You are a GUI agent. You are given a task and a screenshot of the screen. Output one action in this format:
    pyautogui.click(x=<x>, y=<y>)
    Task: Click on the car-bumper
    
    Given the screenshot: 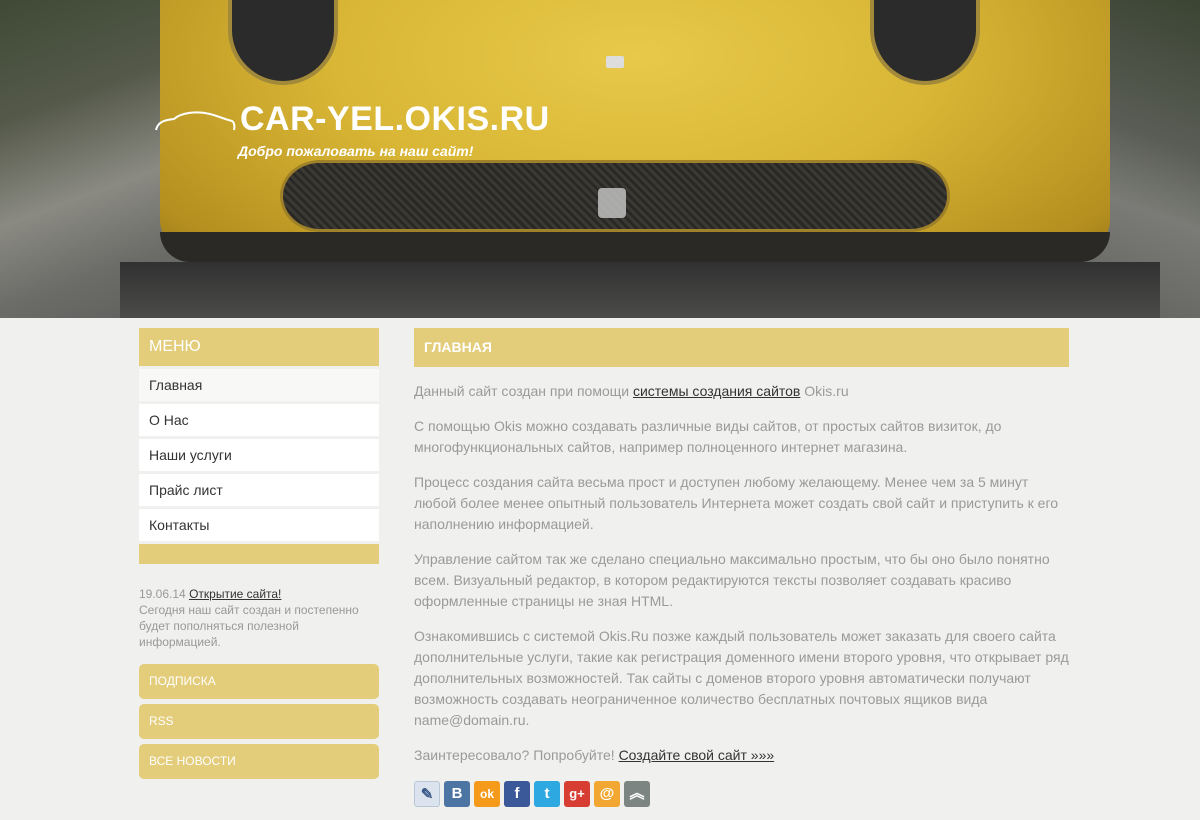 What is the action you would take?
    pyautogui.click(x=635, y=247)
    